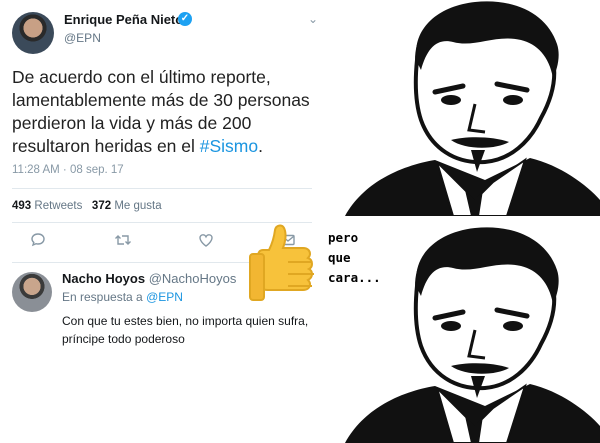 Image resolution: width=600 pixels, height=443 pixels. Describe the element at coordinates (103, 278) in the screenshot. I see `reply-author-name: Nacho Hoyos` at that location.